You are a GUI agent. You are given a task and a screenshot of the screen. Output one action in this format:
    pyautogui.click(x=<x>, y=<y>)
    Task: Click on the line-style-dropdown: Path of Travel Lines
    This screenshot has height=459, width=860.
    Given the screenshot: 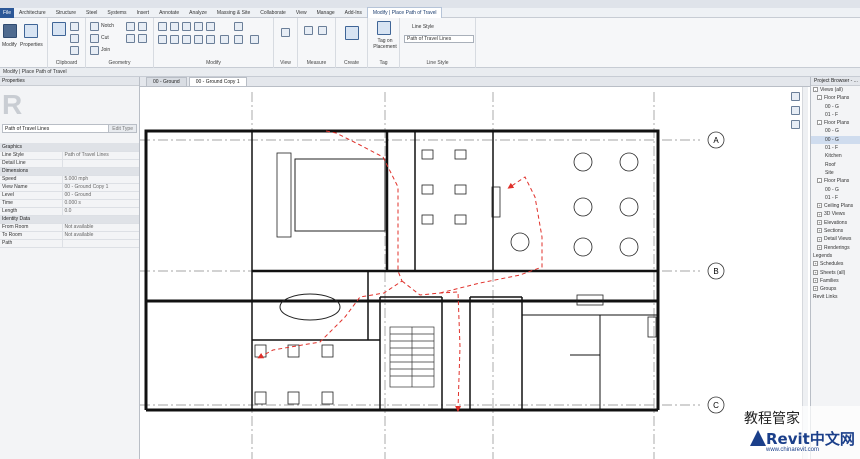 What is the action you would take?
    pyautogui.click(x=439, y=39)
    